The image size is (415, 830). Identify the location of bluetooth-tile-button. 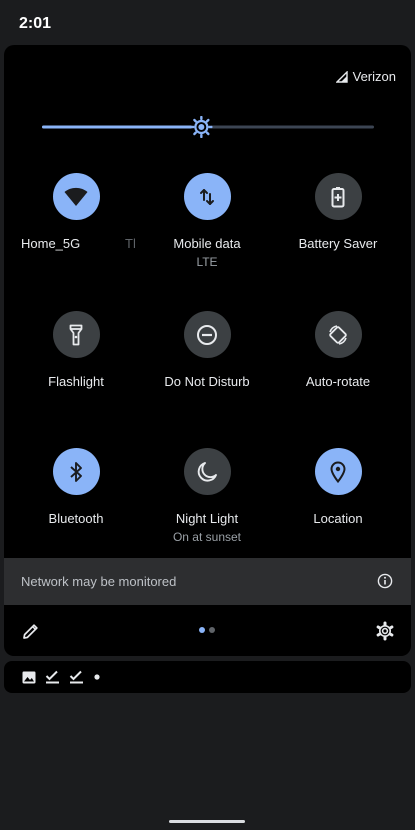
(76, 471).